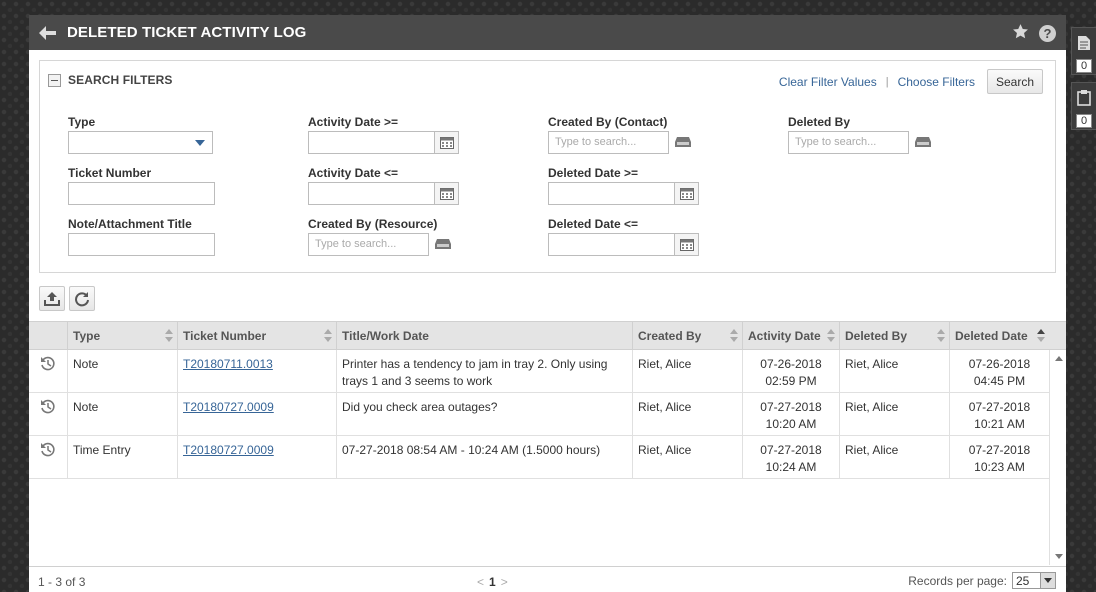 The image size is (1096, 592). Describe the element at coordinates (373, 224) in the screenshot. I see `created-by-resource-label: Created By (Resource)` at that location.